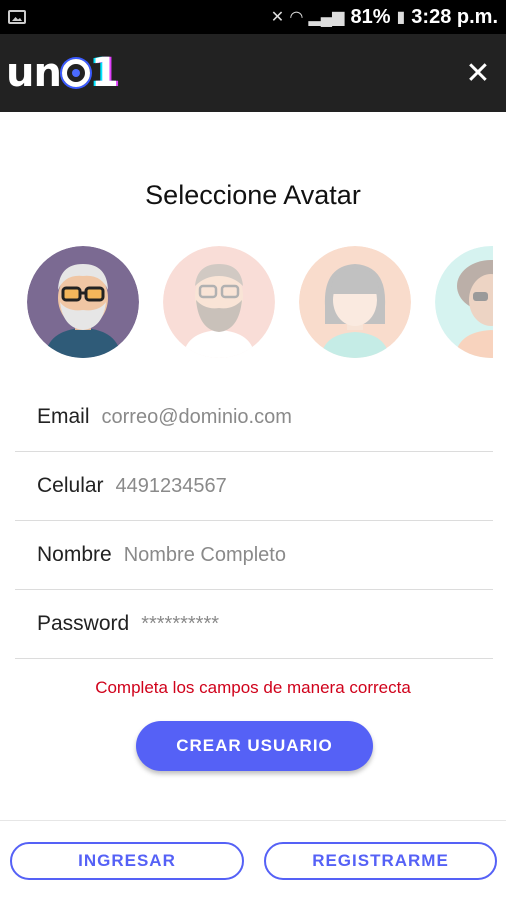  What do you see at coordinates (83, 623) in the screenshot?
I see `password-label: Password` at bounding box center [83, 623].